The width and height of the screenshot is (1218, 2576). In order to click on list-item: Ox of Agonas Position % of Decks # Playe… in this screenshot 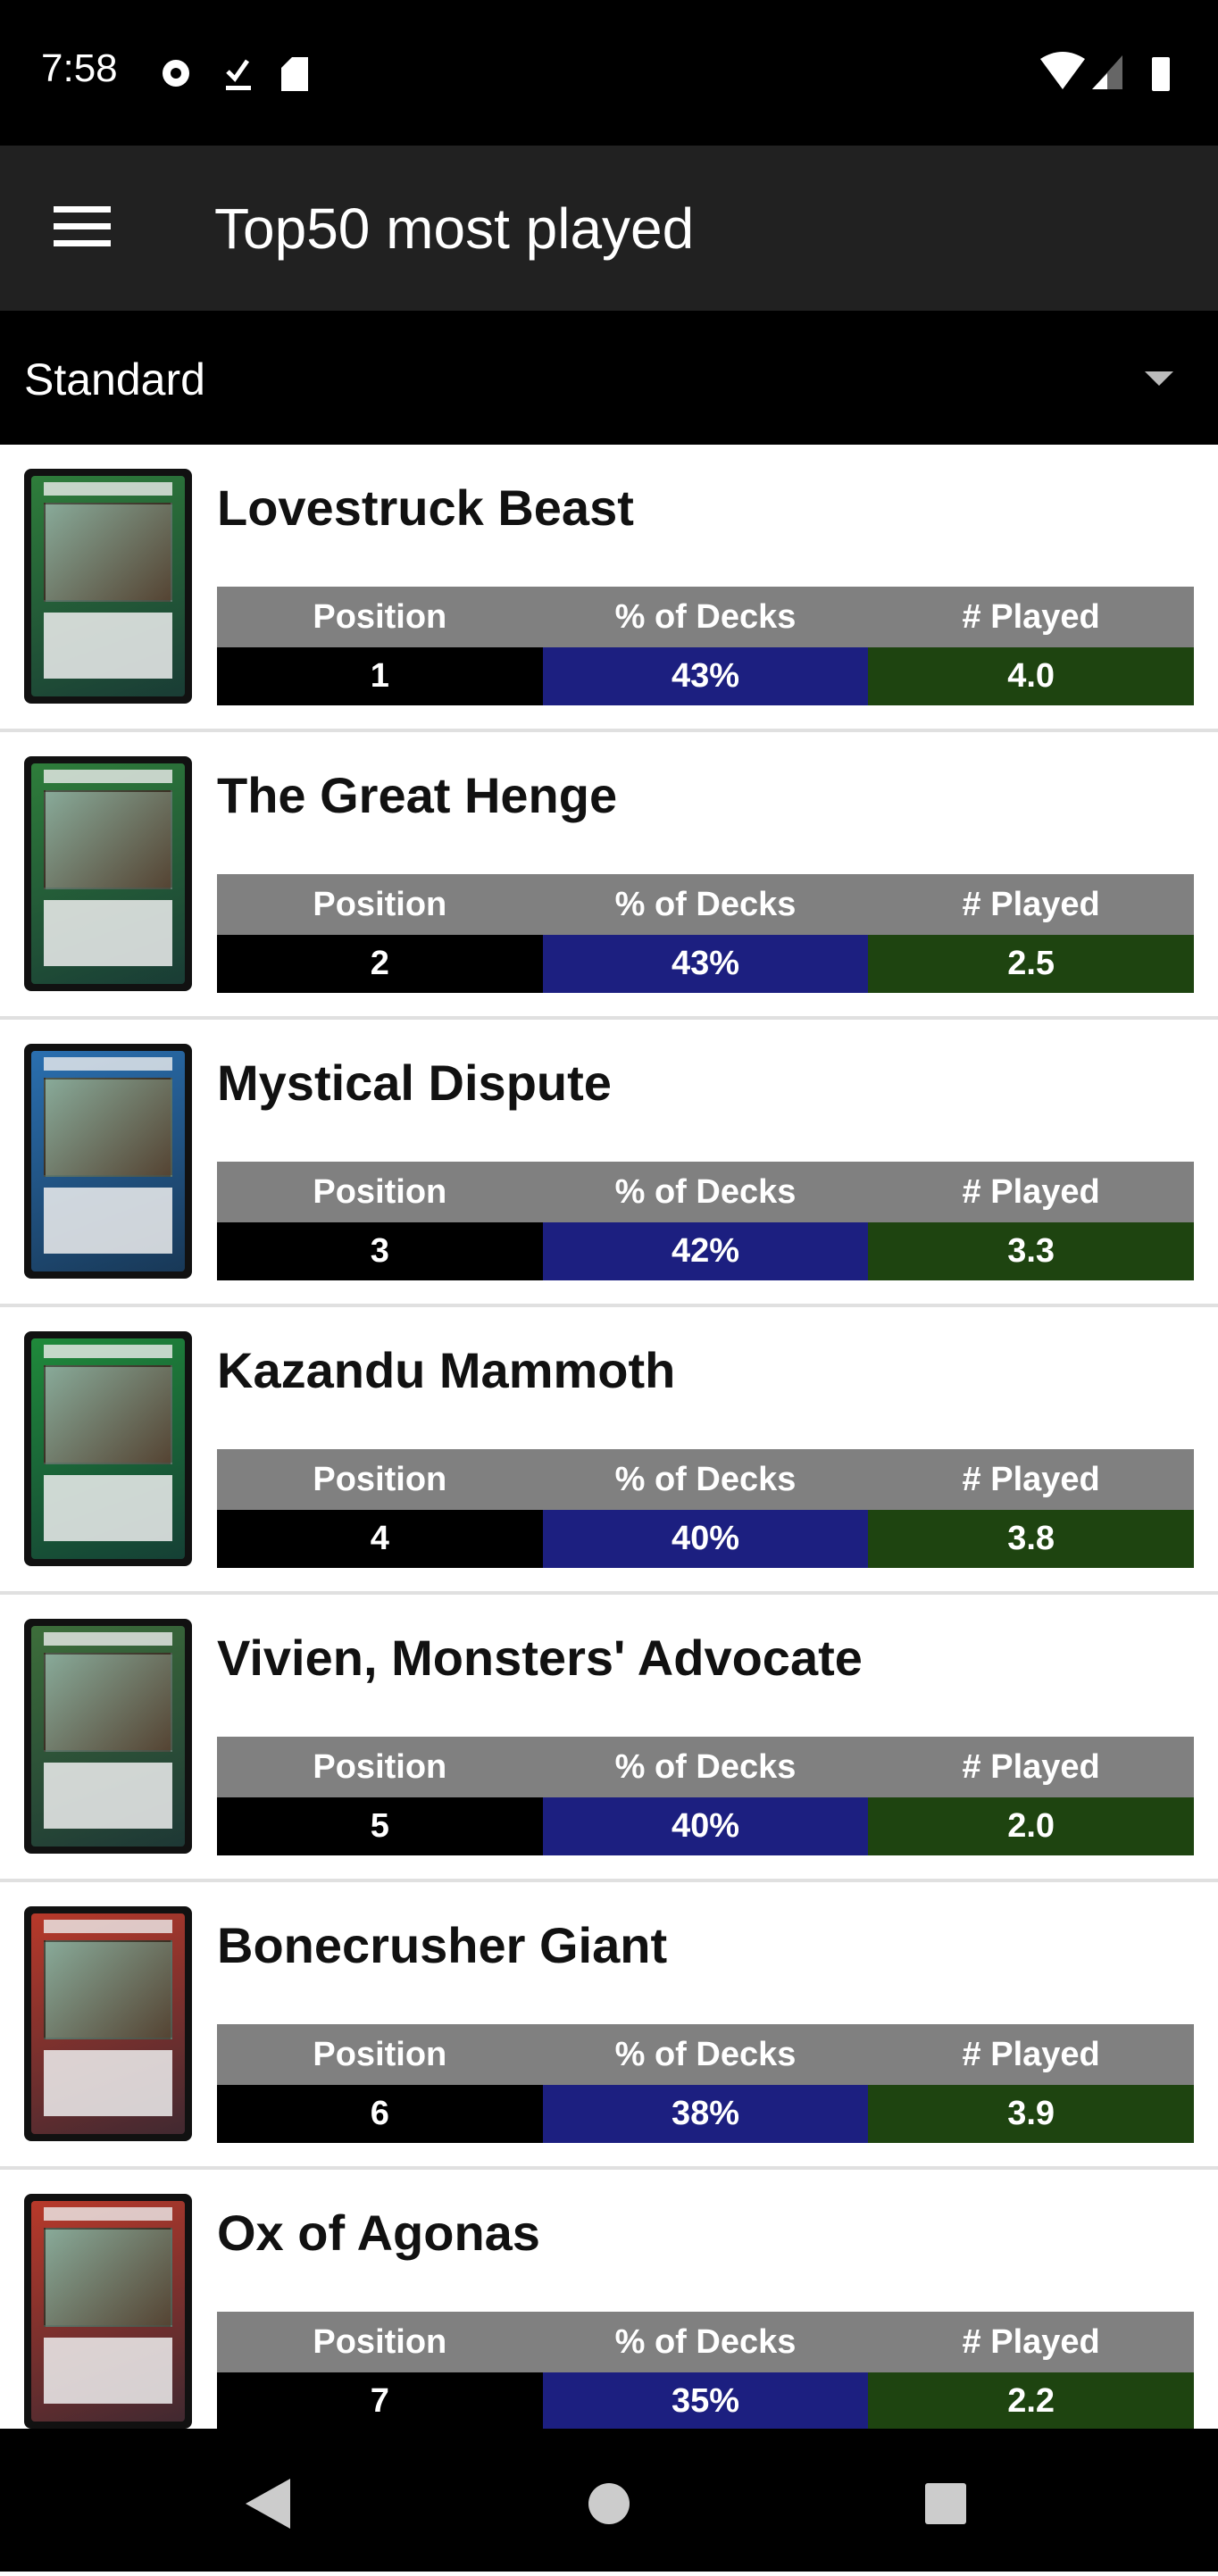, I will do `click(609, 2299)`.